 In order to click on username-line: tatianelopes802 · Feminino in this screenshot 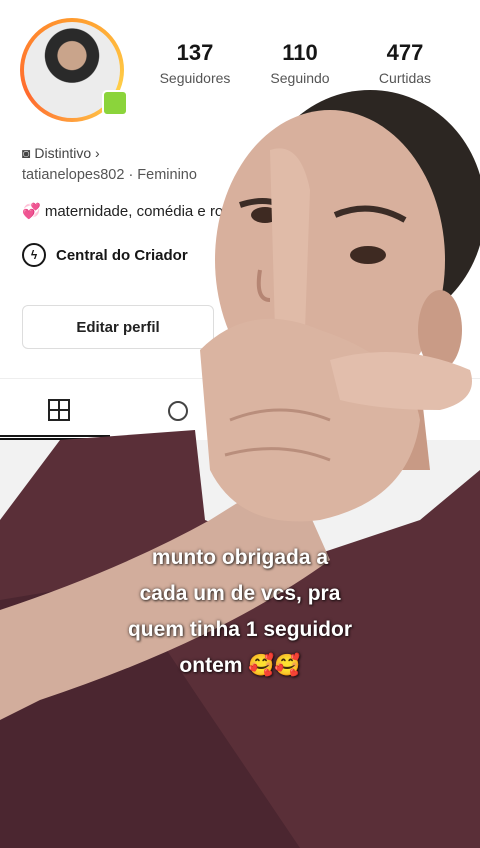, I will do `click(109, 175)`.